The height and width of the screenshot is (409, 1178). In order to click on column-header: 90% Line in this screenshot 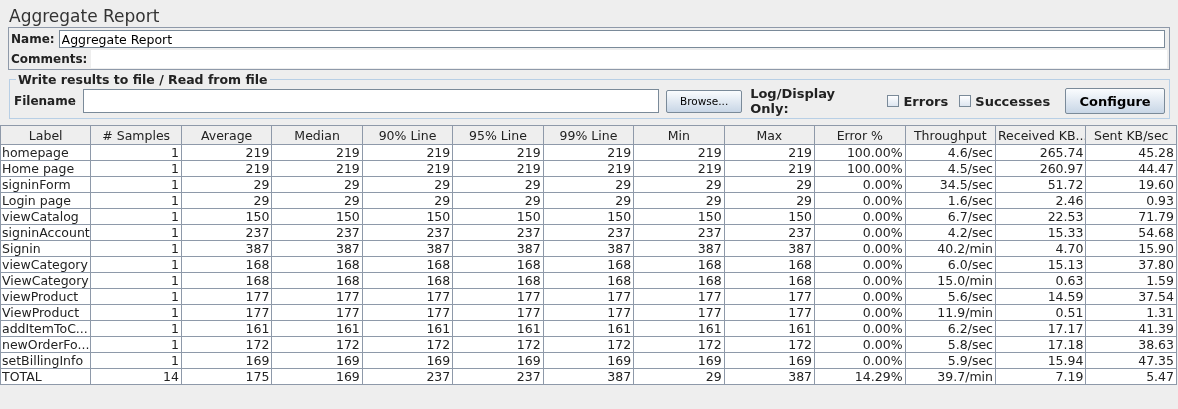, I will do `click(407, 135)`.